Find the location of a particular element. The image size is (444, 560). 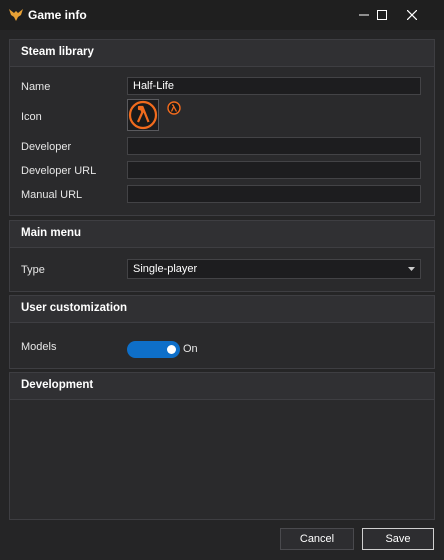

name-label: Name is located at coordinates (36, 87).